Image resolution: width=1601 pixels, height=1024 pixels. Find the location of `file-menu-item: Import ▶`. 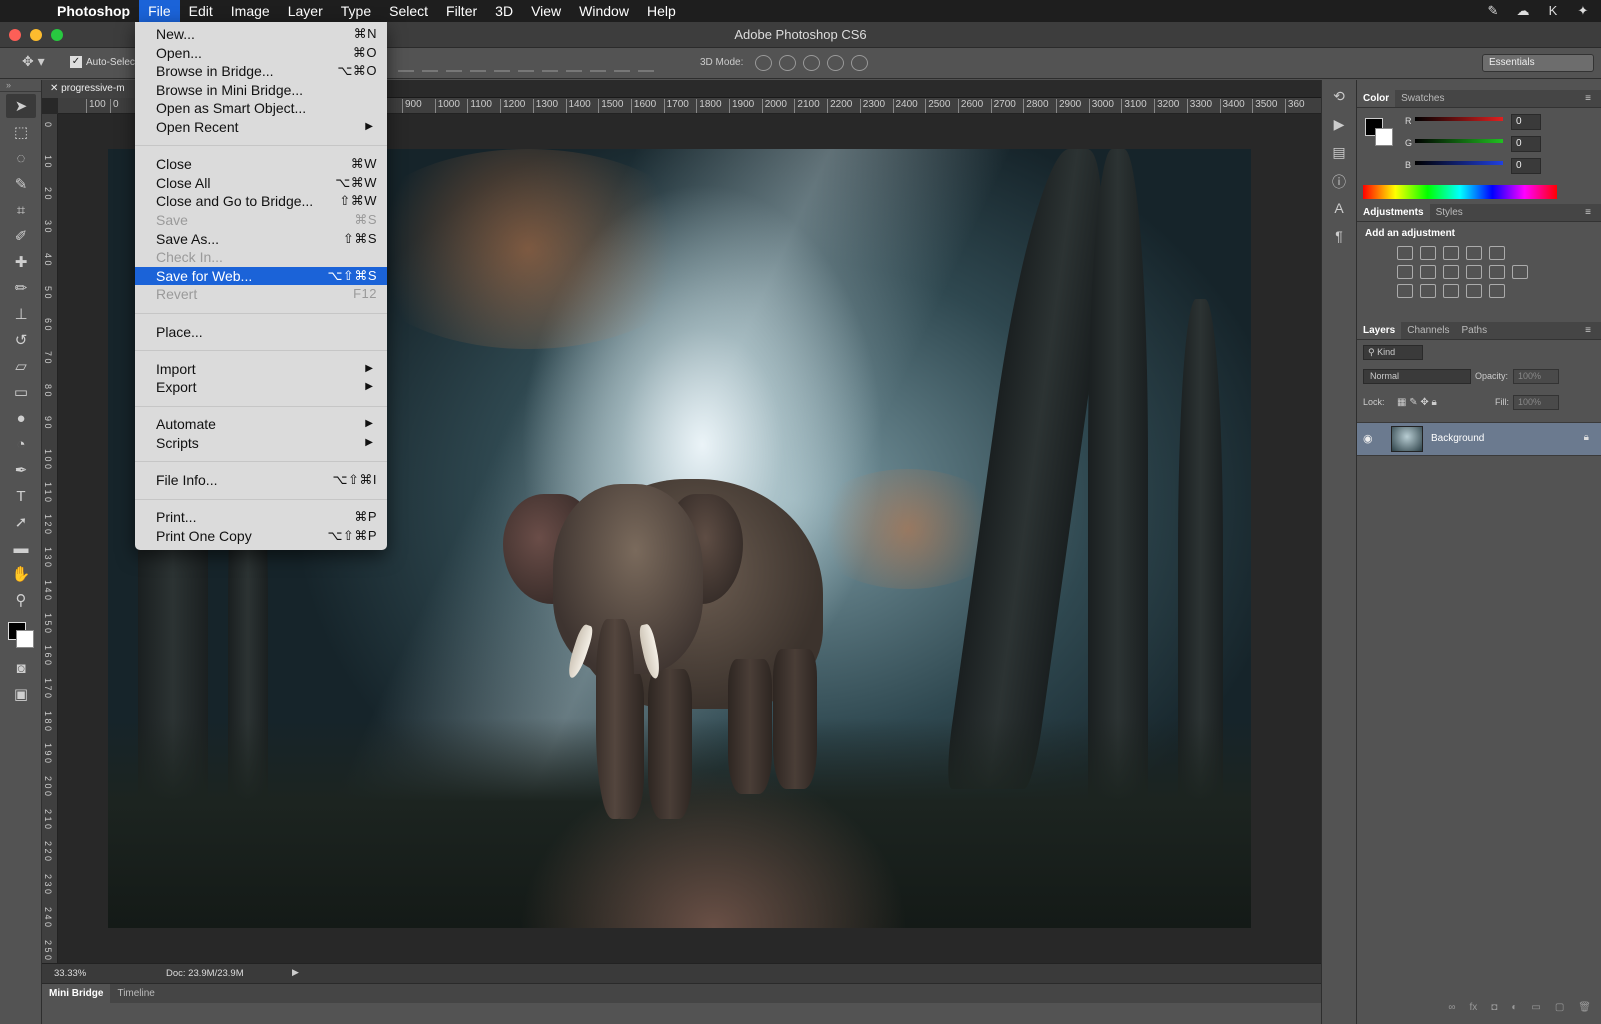

file-menu-item: Import ▶ is located at coordinates (261, 369).